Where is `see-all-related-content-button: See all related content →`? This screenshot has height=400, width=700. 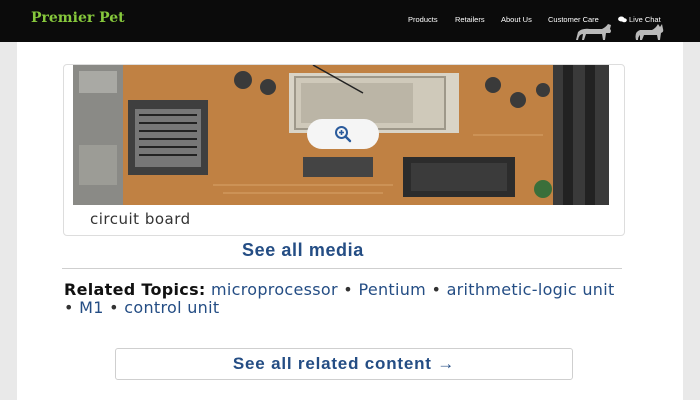 see-all-related-content-button: See all related content → is located at coordinates (344, 364).